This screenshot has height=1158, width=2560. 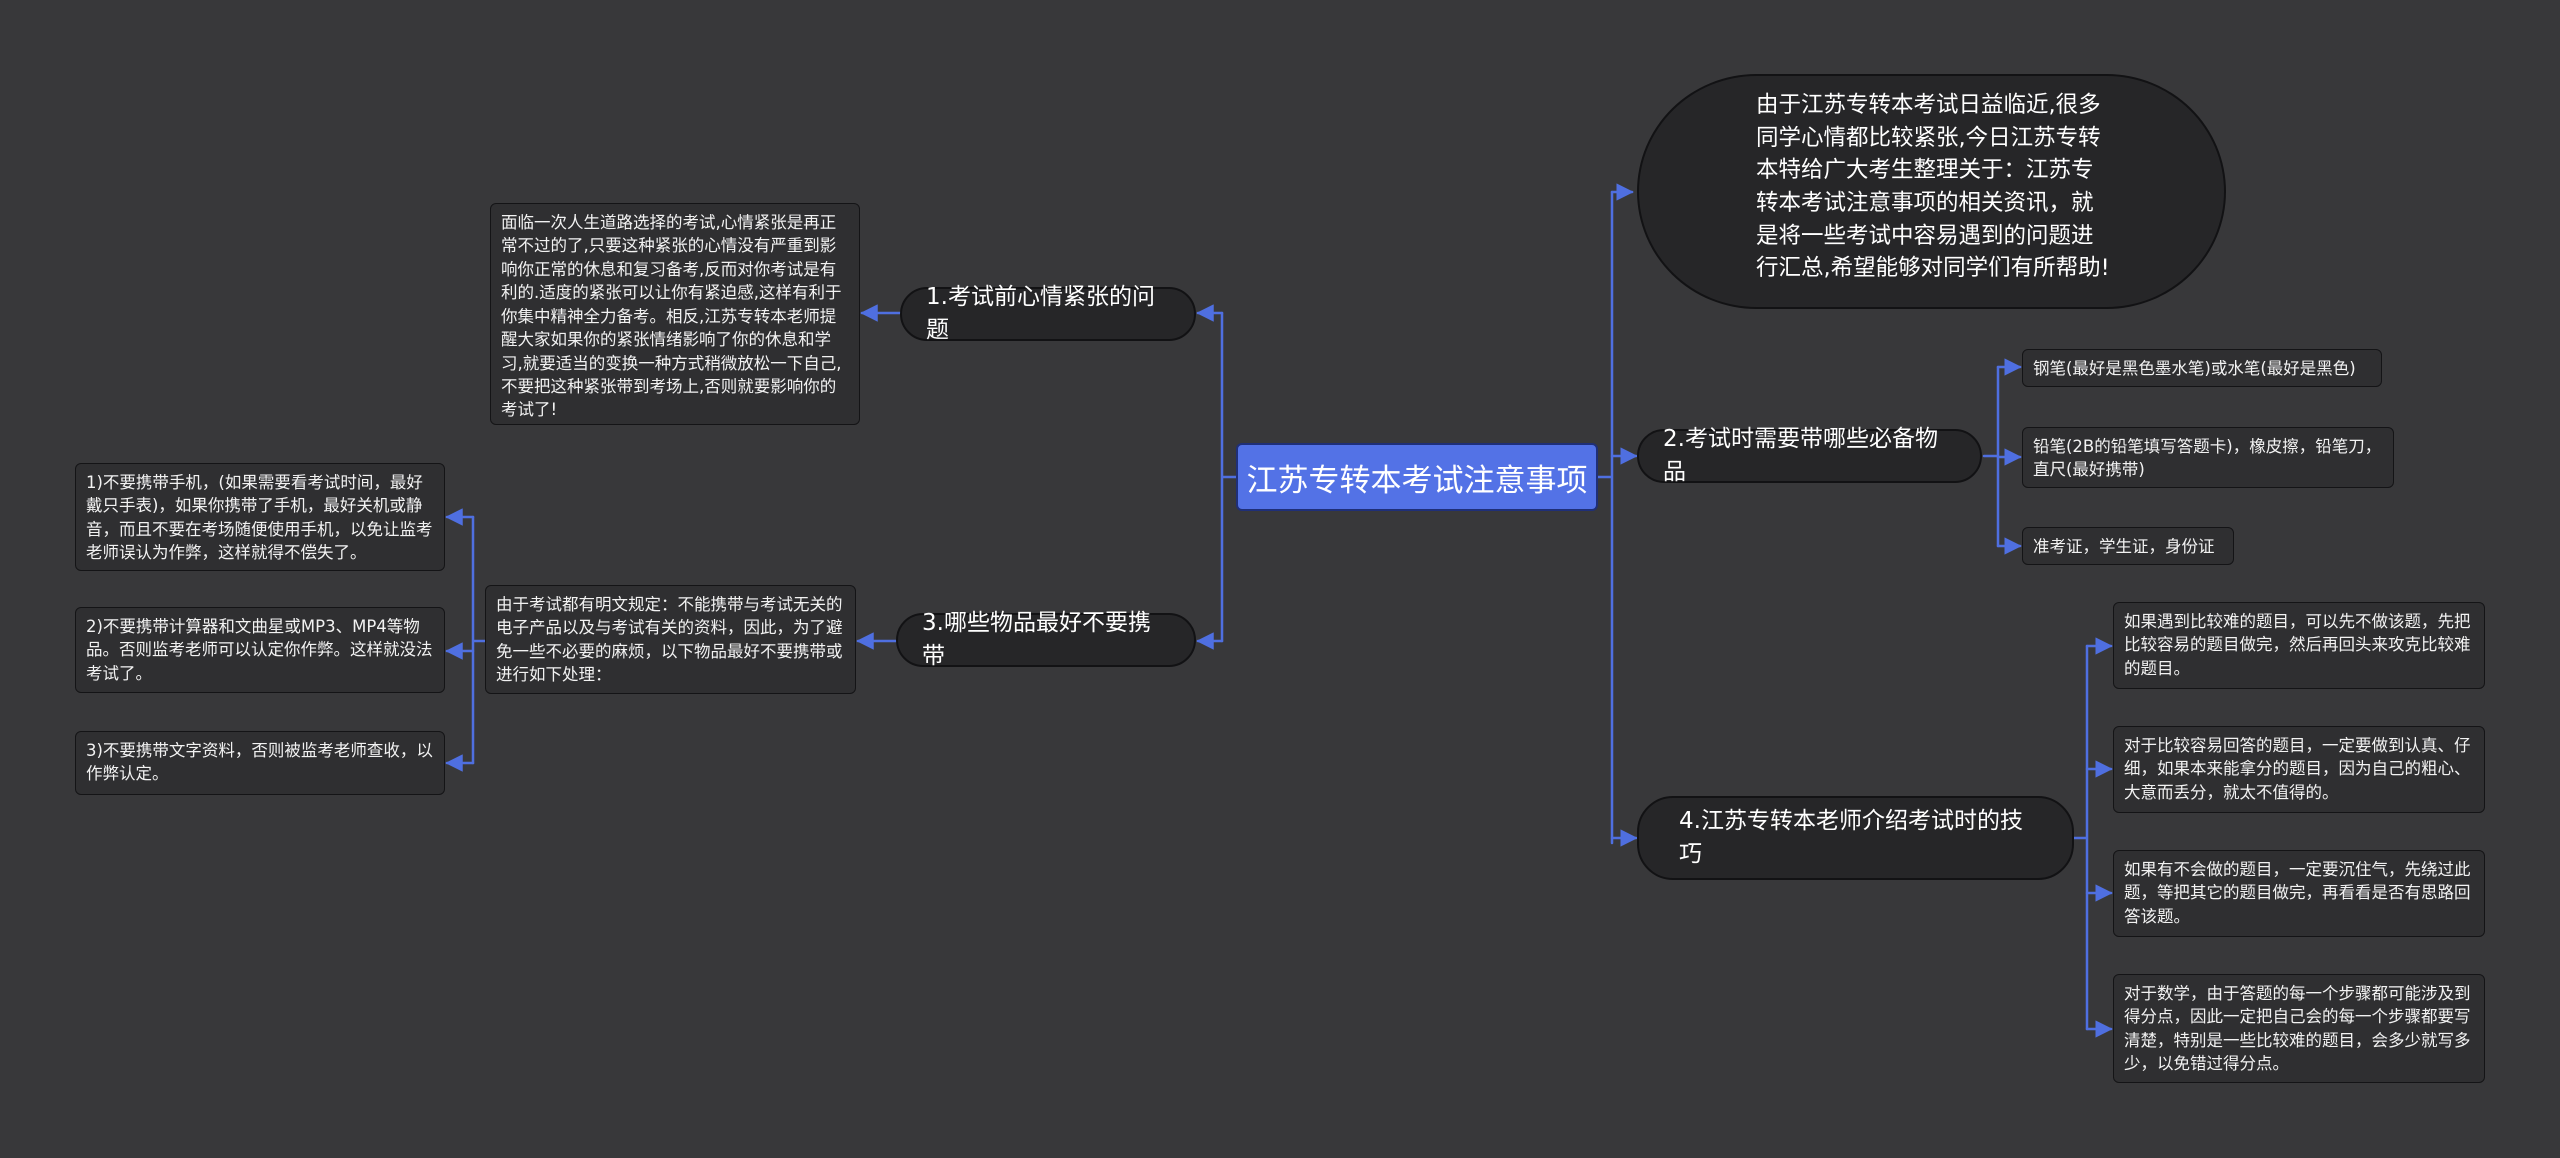 What do you see at coordinates (1036, 639) in the screenshot?
I see `branch-3-label: 3.哪些物品最好不要携带` at bounding box center [1036, 639].